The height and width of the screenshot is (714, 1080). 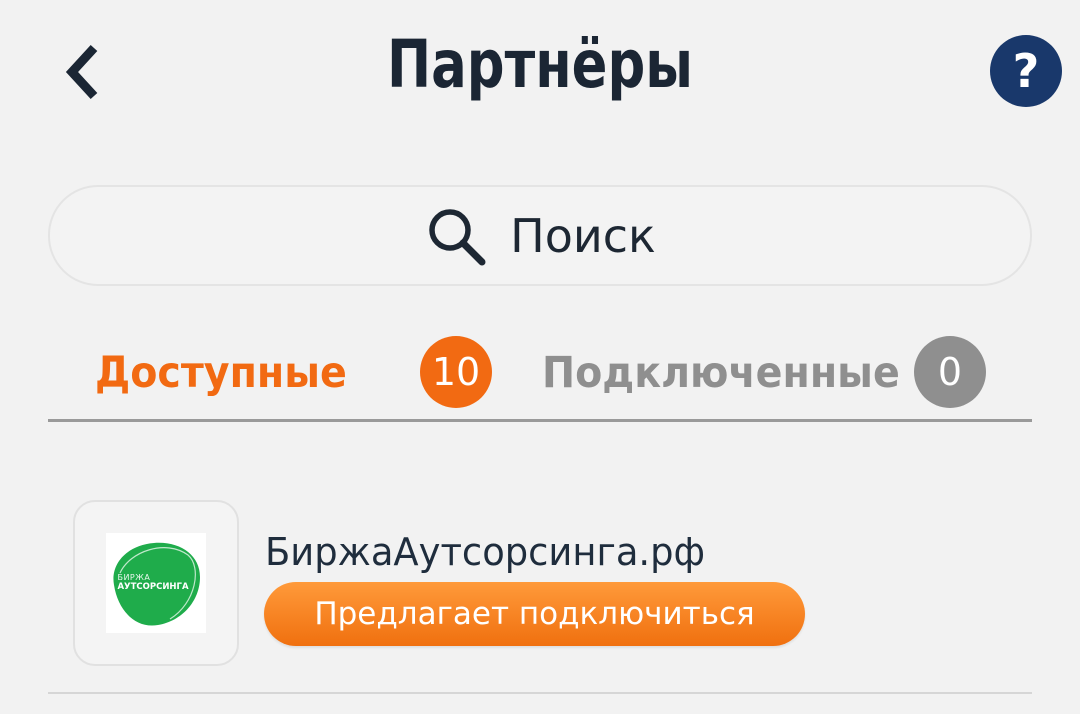 I want to click on partner-name: БиржаАутсорсинга.рф, so click(x=485, y=552).